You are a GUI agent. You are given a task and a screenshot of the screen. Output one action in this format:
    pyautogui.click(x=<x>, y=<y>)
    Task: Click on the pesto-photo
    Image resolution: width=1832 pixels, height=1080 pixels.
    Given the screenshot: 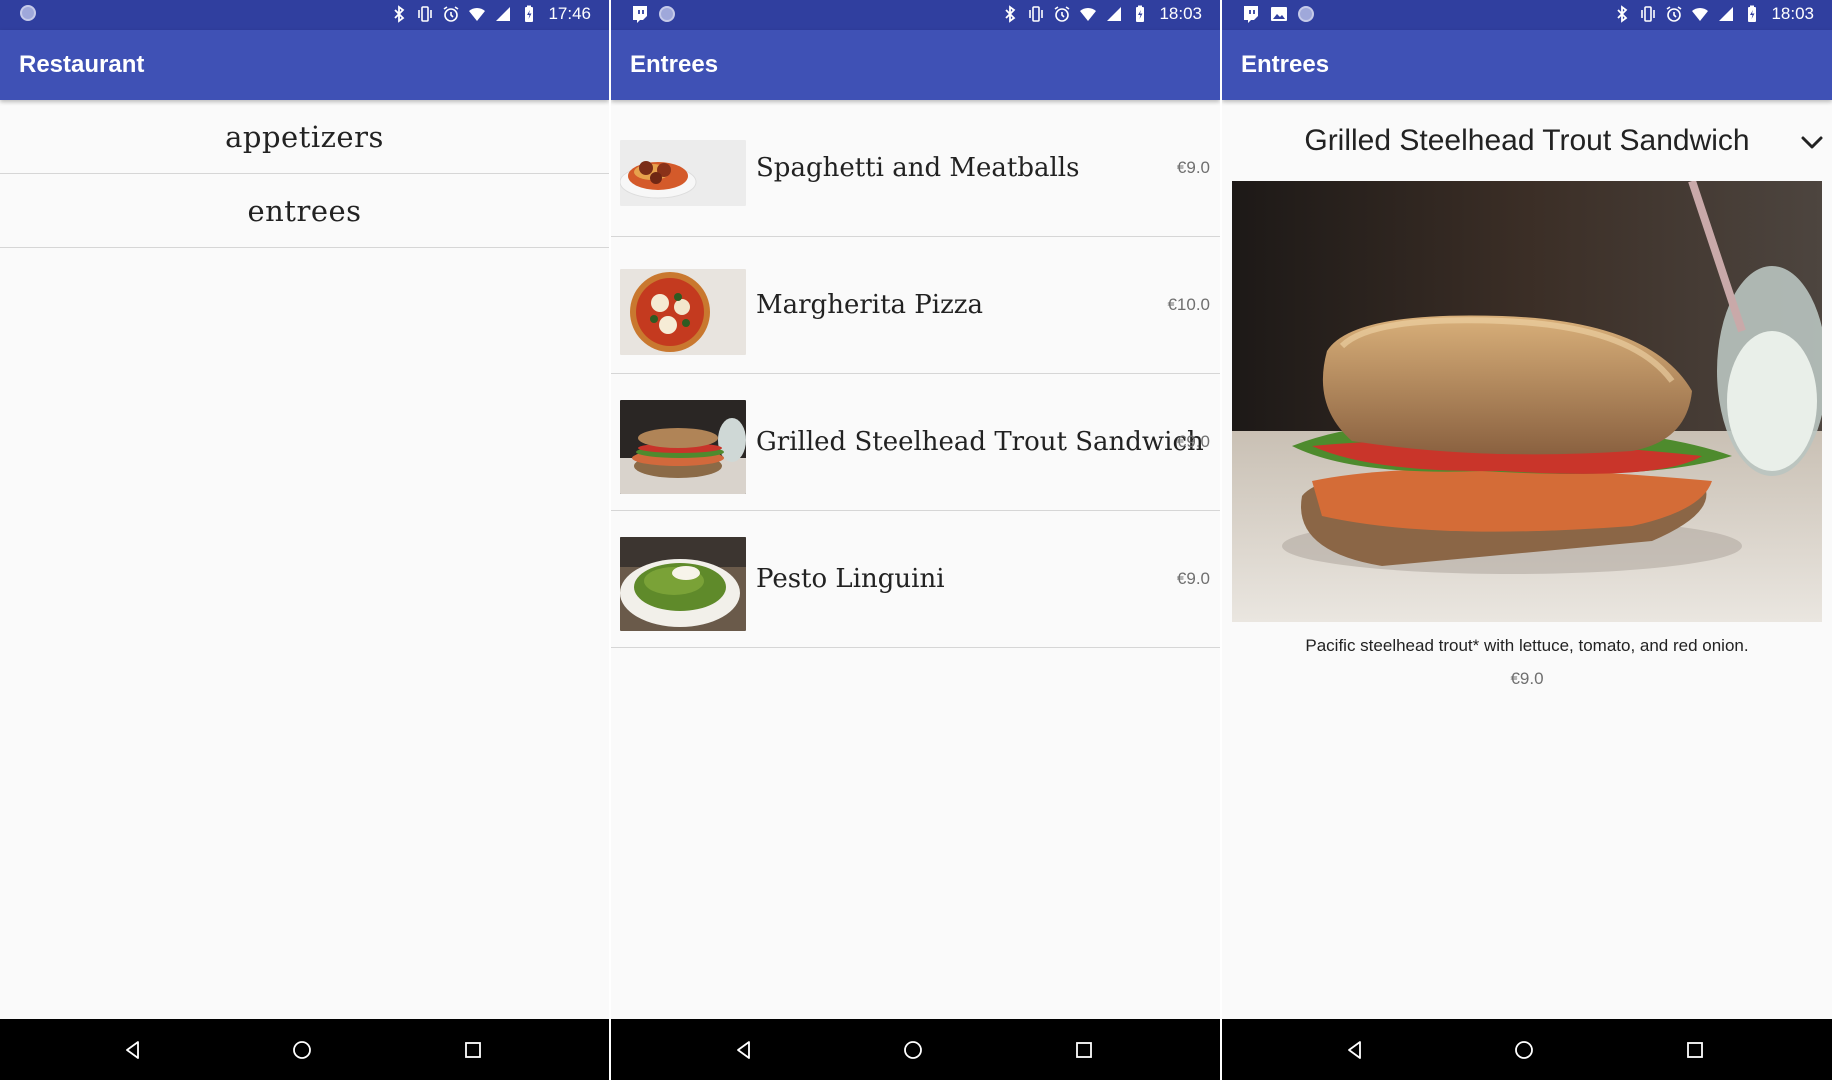 What is the action you would take?
    pyautogui.click(x=683, y=584)
    